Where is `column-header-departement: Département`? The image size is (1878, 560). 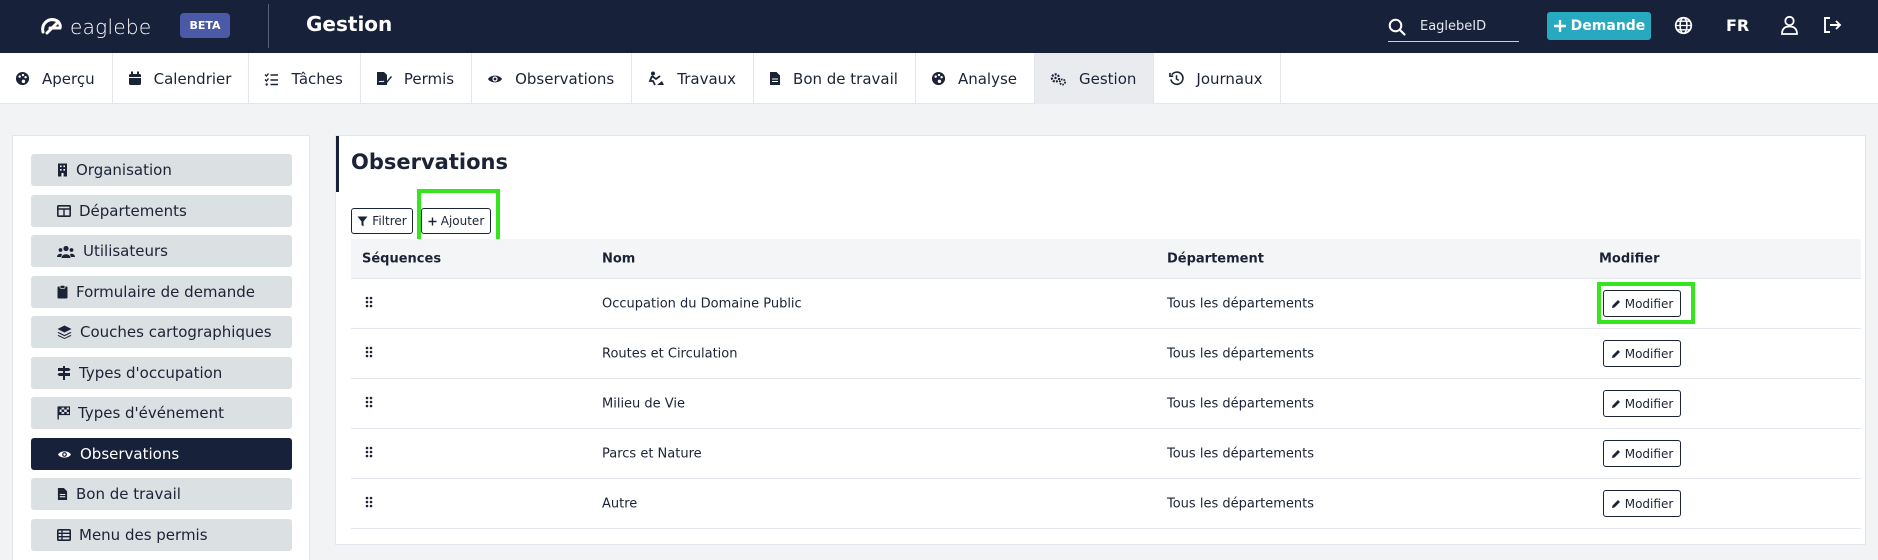
column-header-departement: Département is located at coordinates (1215, 258).